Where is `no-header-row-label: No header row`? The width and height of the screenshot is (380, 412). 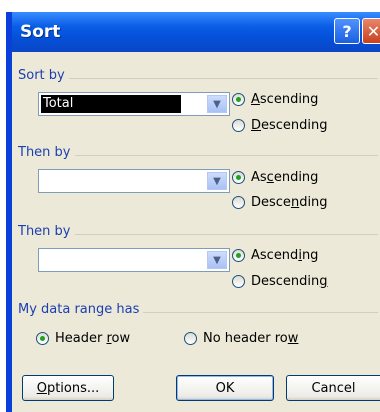
no-header-row-label: No header row is located at coordinates (251, 338).